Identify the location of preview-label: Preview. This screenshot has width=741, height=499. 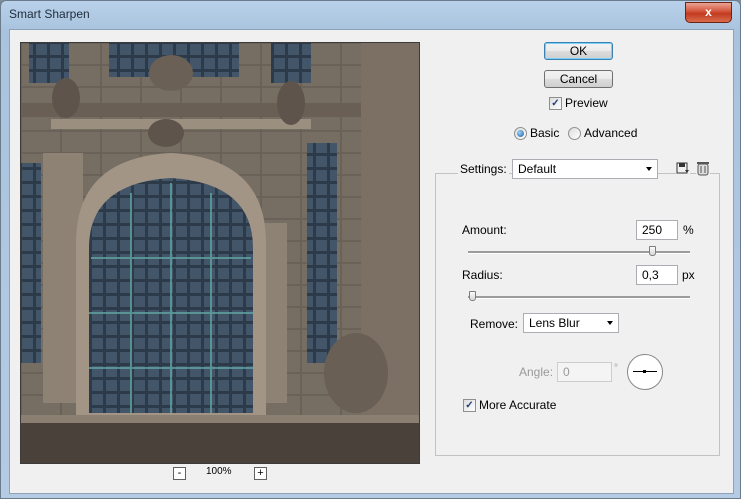
(586, 103).